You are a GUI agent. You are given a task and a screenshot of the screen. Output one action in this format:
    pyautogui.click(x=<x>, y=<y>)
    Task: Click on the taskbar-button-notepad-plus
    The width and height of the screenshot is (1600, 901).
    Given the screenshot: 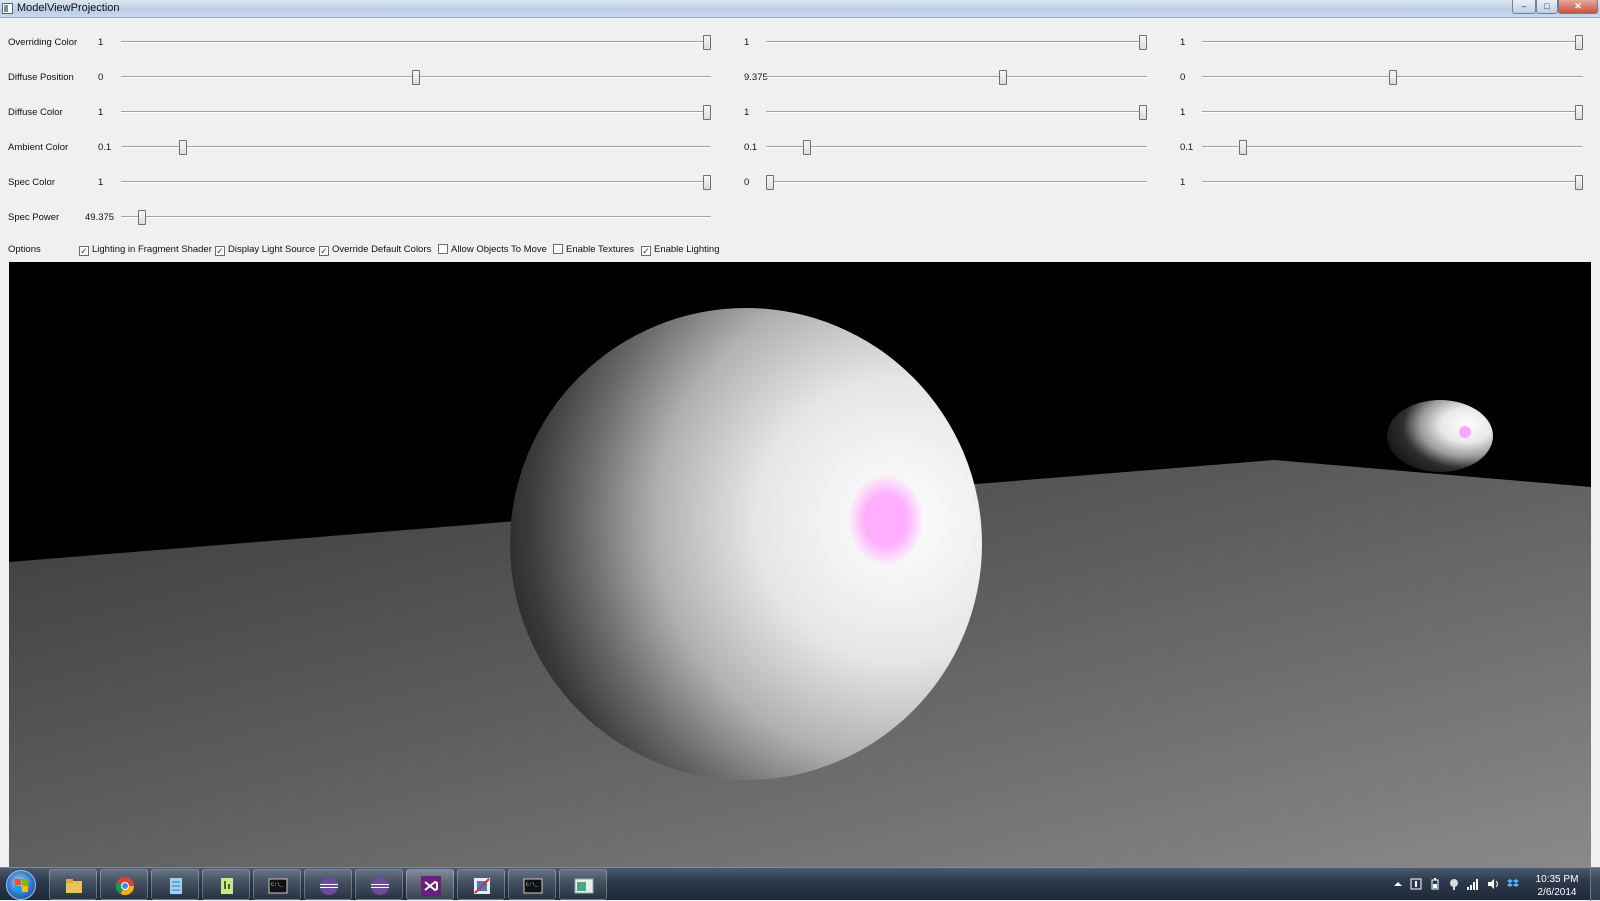 What is the action you would take?
    pyautogui.click(x=226, y=884)
    